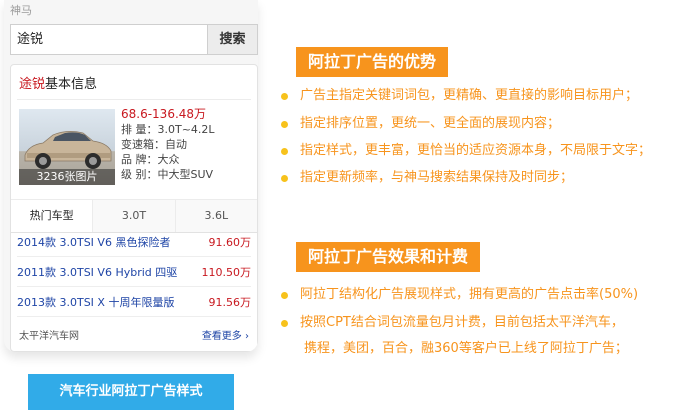 Image resolution: width=690 pixels, height=410 pixels. Describe the element at coordinates (134, 99) in the screenshot. I see `divider` at that location.